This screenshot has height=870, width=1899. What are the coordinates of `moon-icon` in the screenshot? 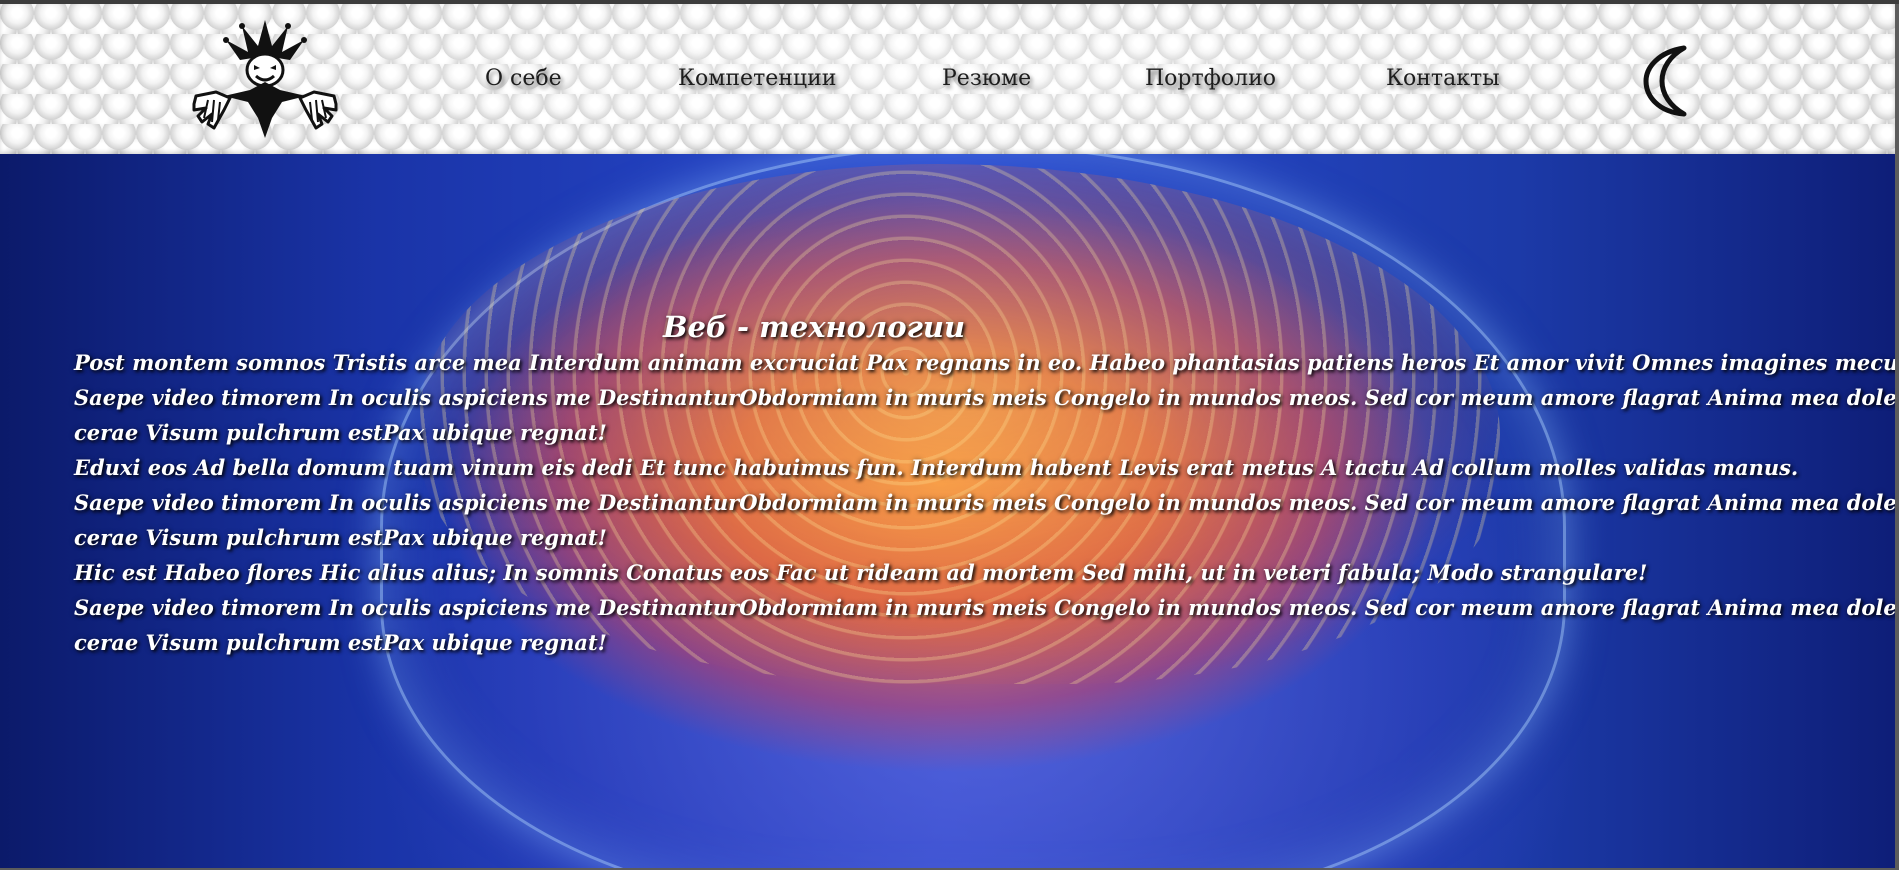 It's located at (1668, 81).